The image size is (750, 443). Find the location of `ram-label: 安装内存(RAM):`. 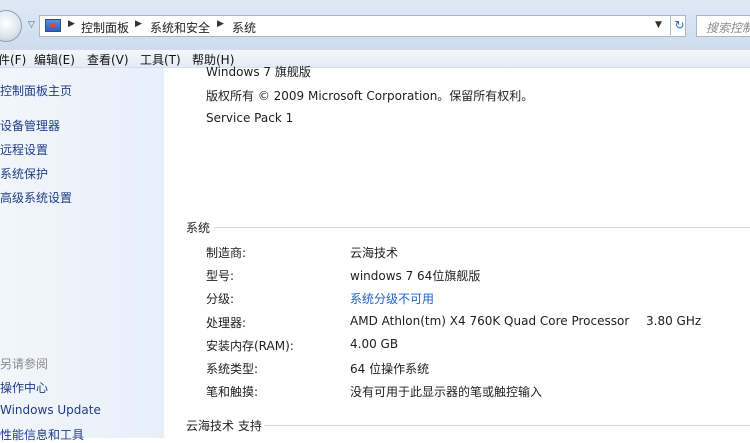

ram-label: 安装内存(RAM): is located at coordinates (250, 346).